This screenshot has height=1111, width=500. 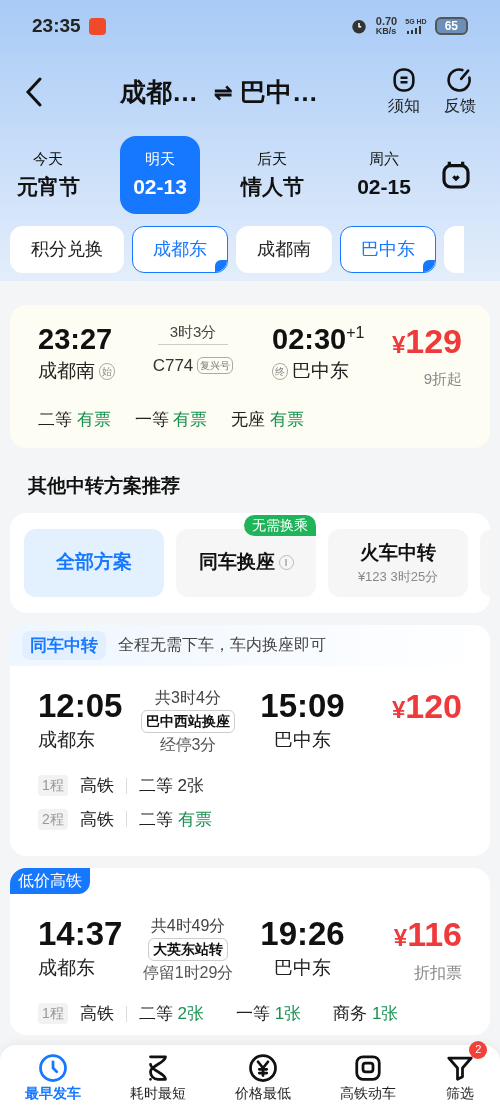 I want to click on station-chip: 积分兑换, so click(x=67, y=249).